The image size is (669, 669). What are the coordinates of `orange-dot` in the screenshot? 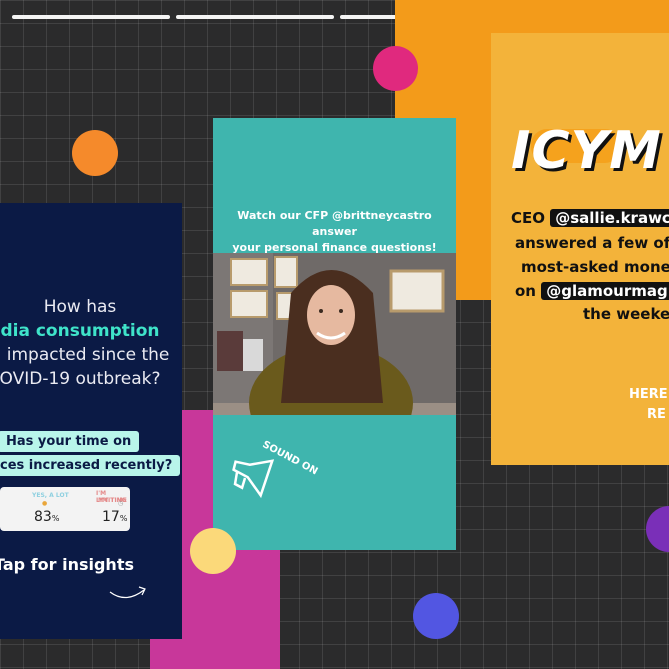 It's located at (95, 153).